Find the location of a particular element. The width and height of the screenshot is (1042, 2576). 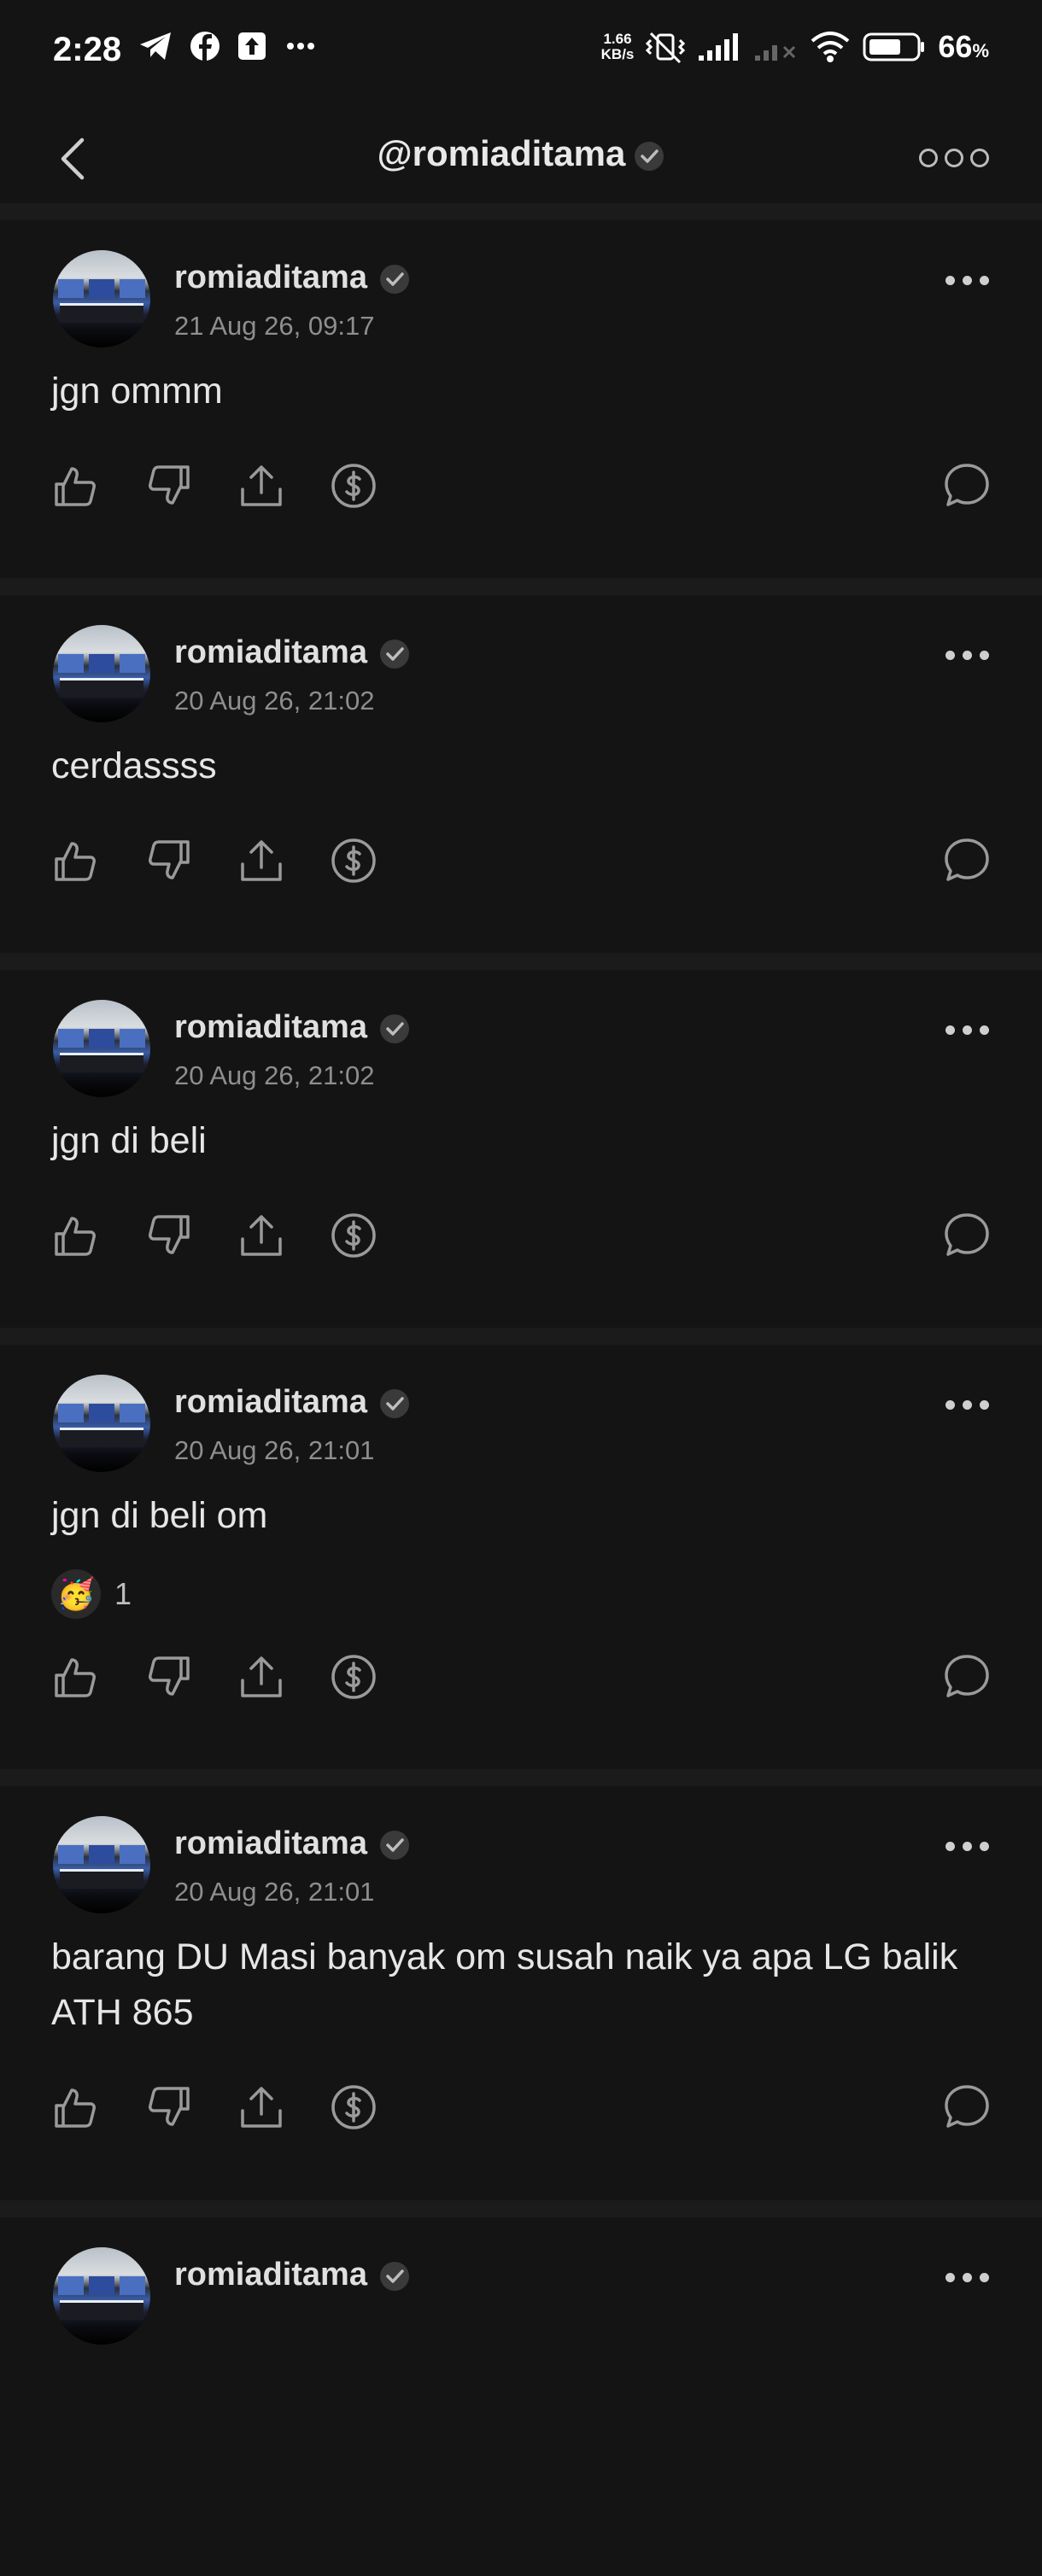

notification-icons is located at coordinates (228, 46).